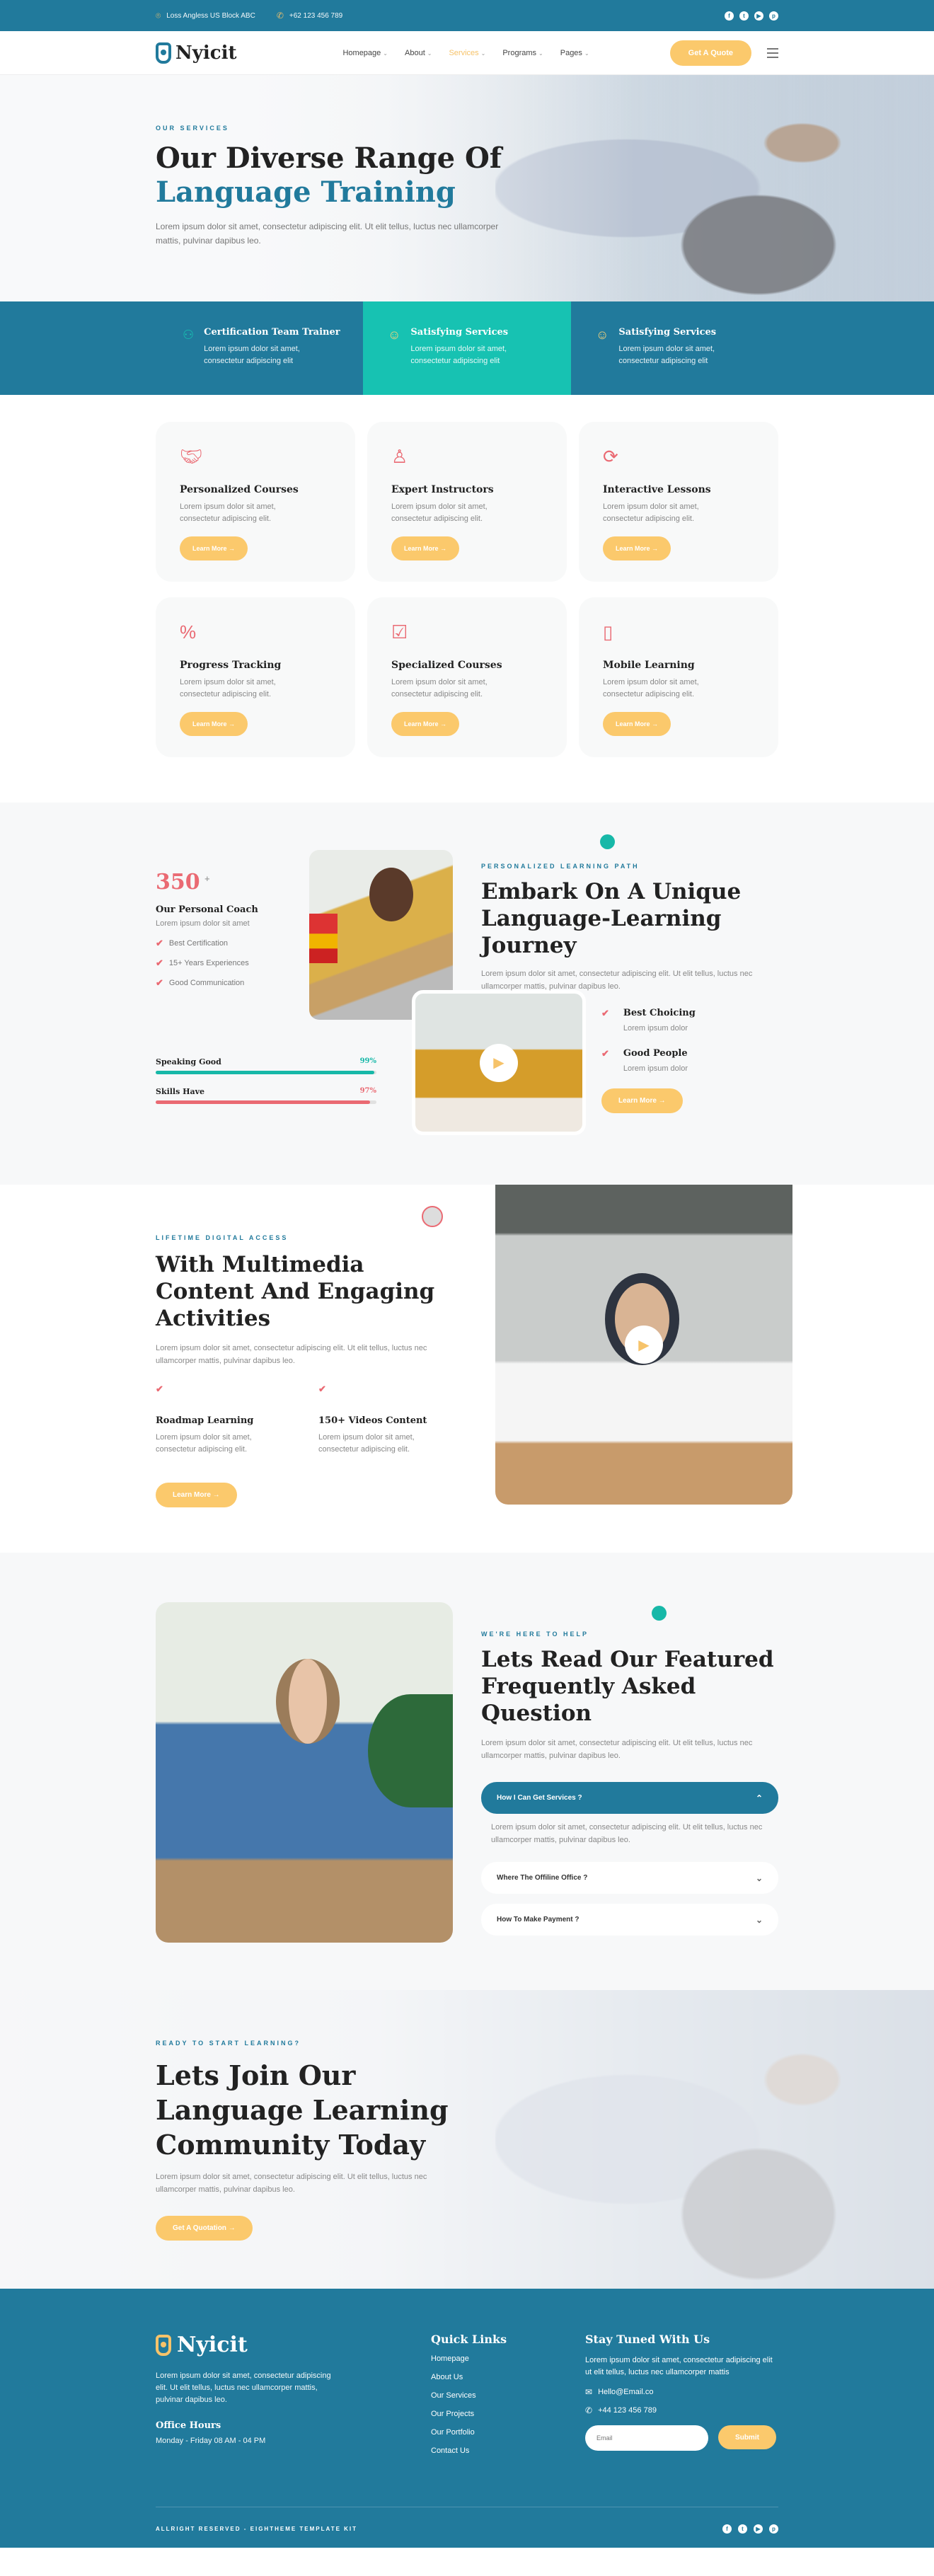 The width and height of the screenshot is (934, 2576). Describe the element at coordinates (772, 53) in the screenshot. I see `hamburger-menu-icon` at that location.